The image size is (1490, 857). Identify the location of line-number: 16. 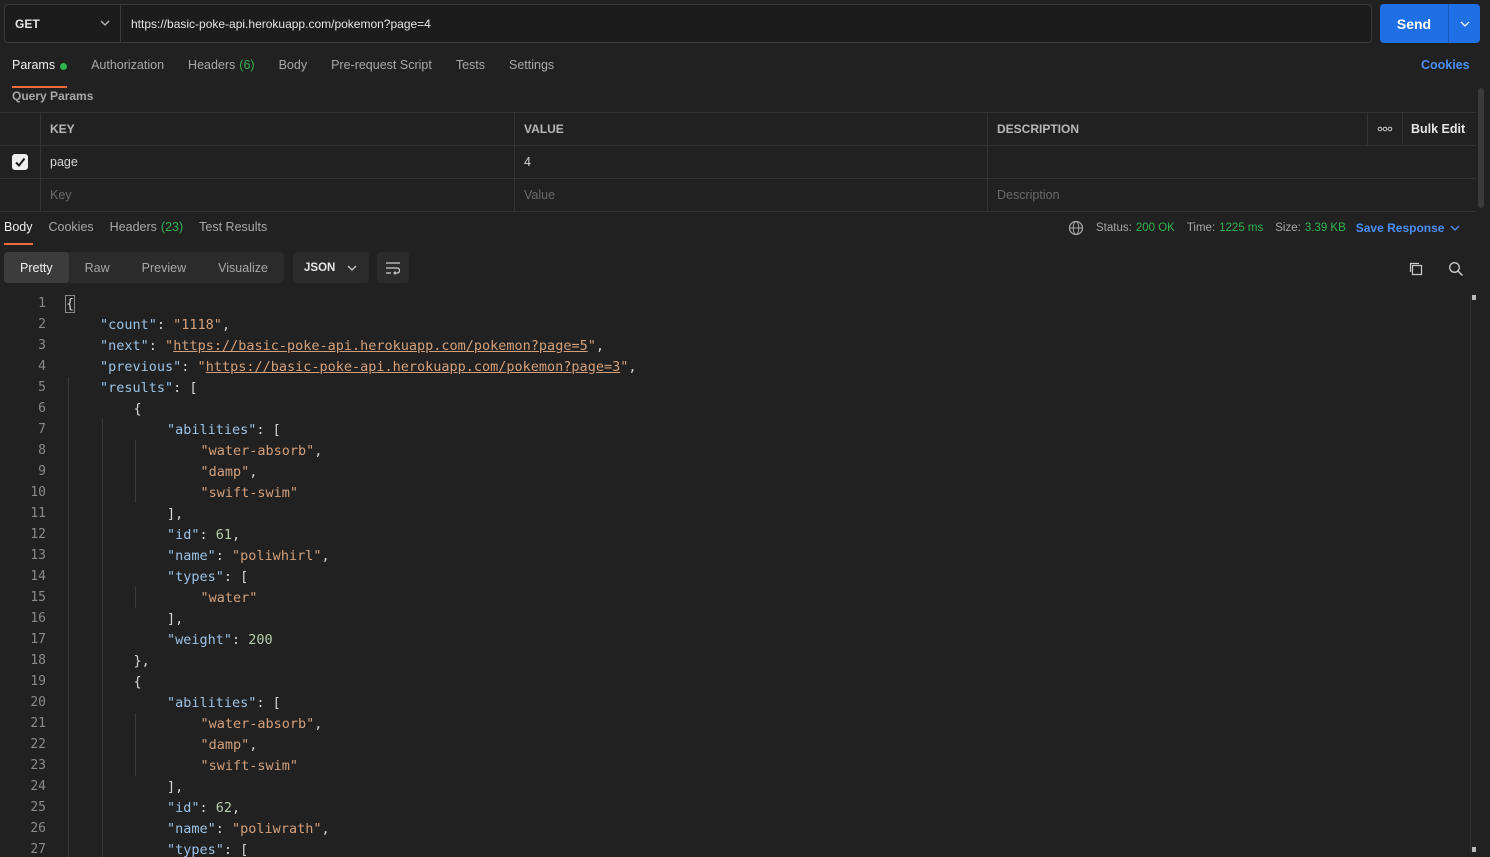
(38, 618).